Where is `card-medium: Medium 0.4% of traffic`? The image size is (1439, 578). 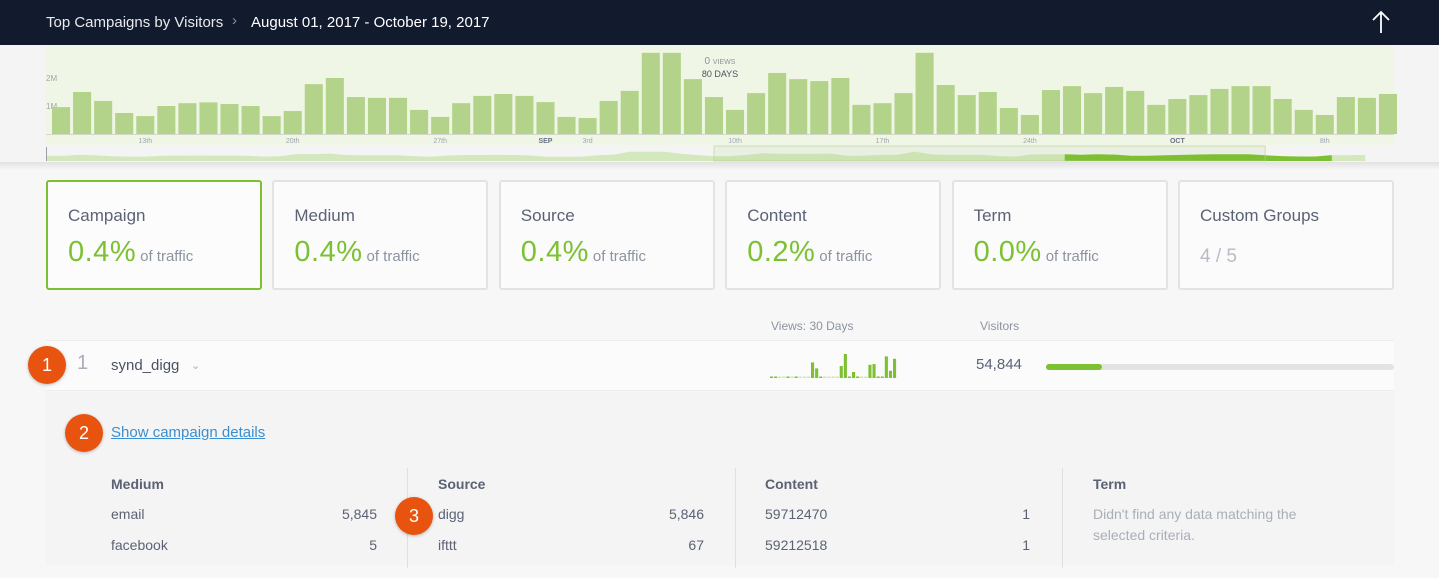
card-medium: Medium 0.4% of traffic is located at coordinates (380, 235).